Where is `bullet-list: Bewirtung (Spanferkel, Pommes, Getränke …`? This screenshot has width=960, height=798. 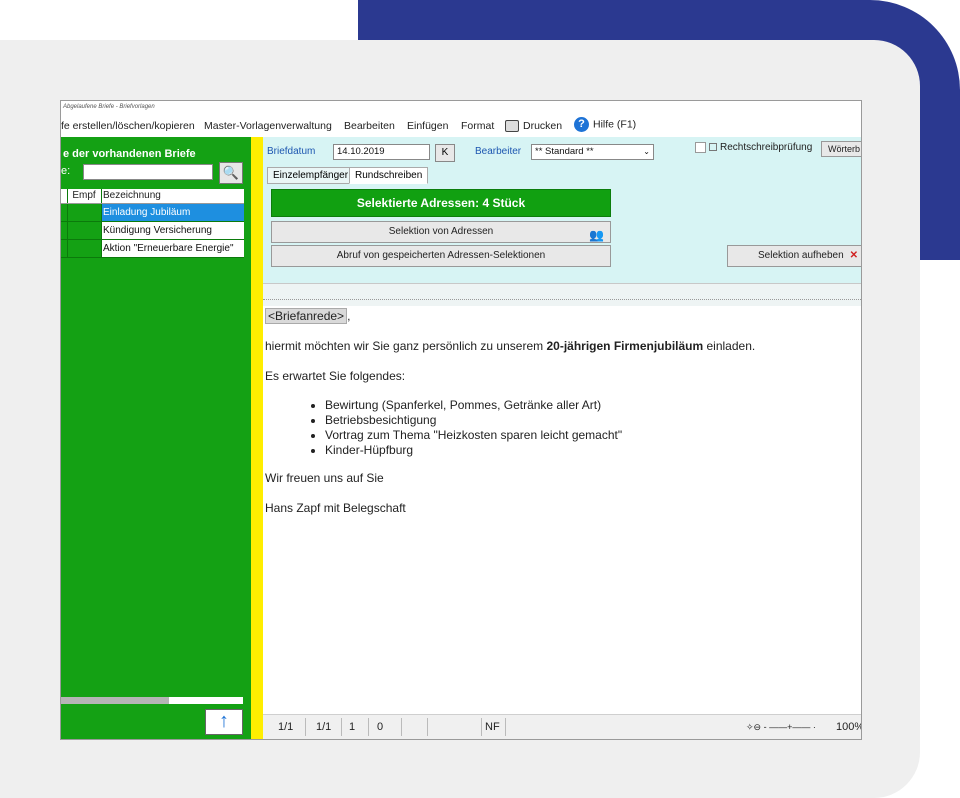
bullet-list: Bewirtung (Spanferkel, Pommes, Getränke … is located at coordinates (462, 428).